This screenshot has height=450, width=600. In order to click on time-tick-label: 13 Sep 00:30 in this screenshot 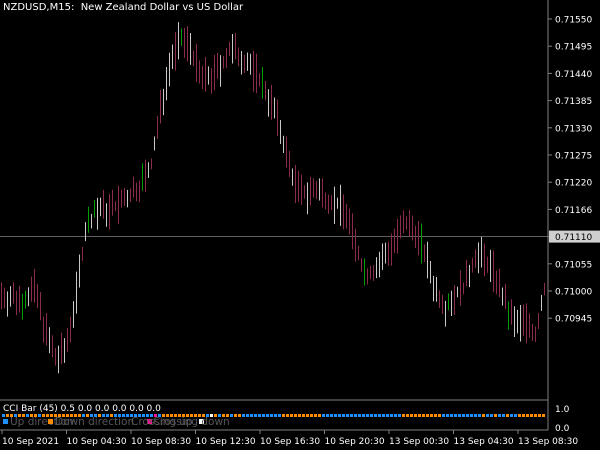, I will do `click(419, 442)`.